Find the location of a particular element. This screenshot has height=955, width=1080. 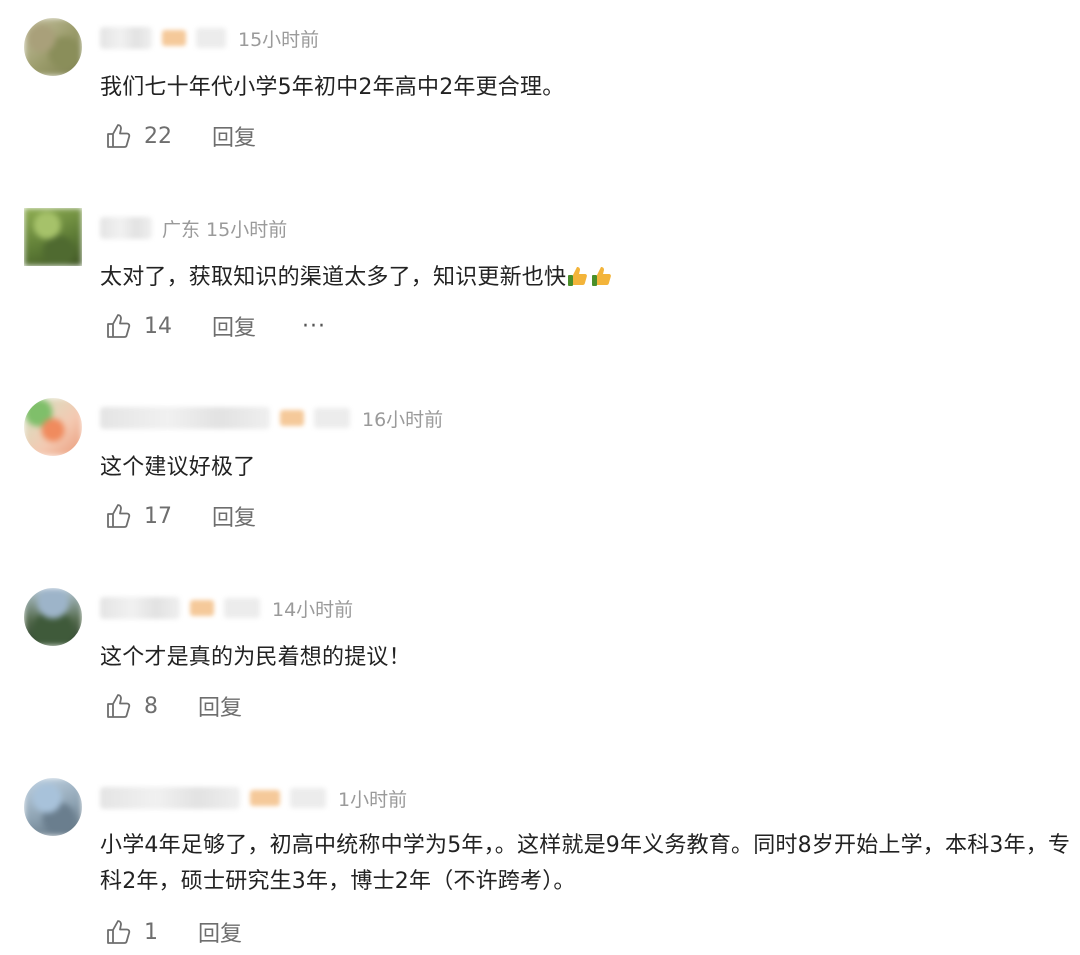

like-count: 17 is located at coordinates (158, 516).